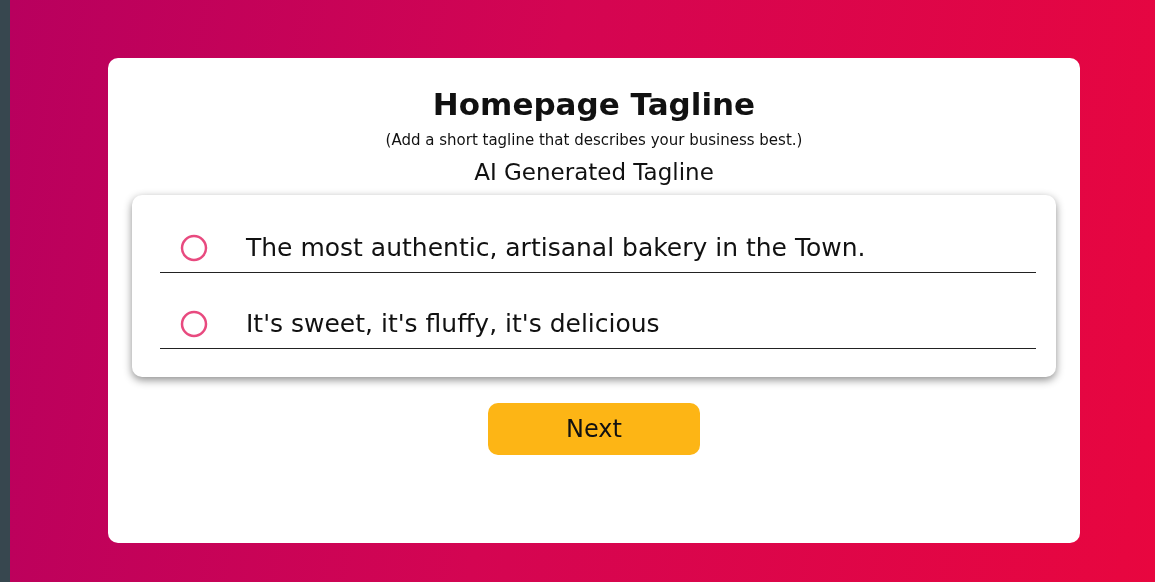 The width and height of the screenshot is (1155, 582). What do you see at coordinates (556, 248) in the screenshot?
I see `tagline-text: The most authentic, artisanal bakery in the Town.` at bounding box center [556, 248].